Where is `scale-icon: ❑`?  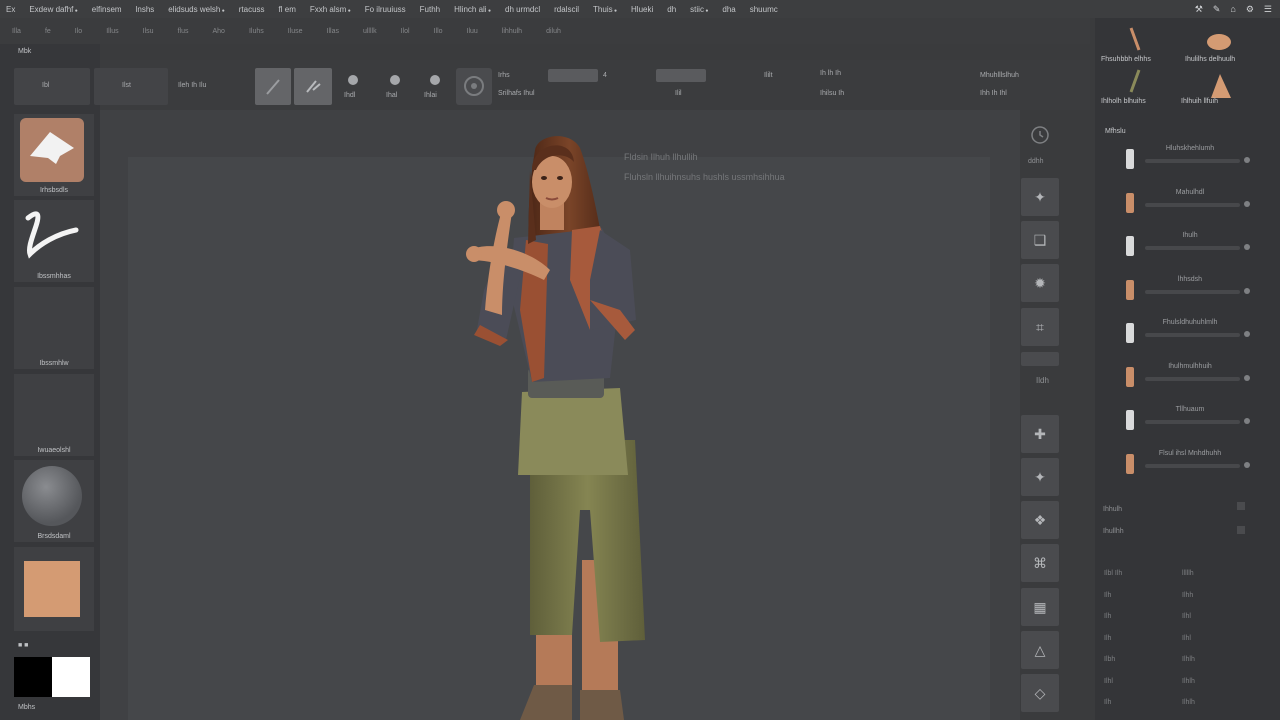
scale-icon: ❑ is located at coordinates (1040, 240).